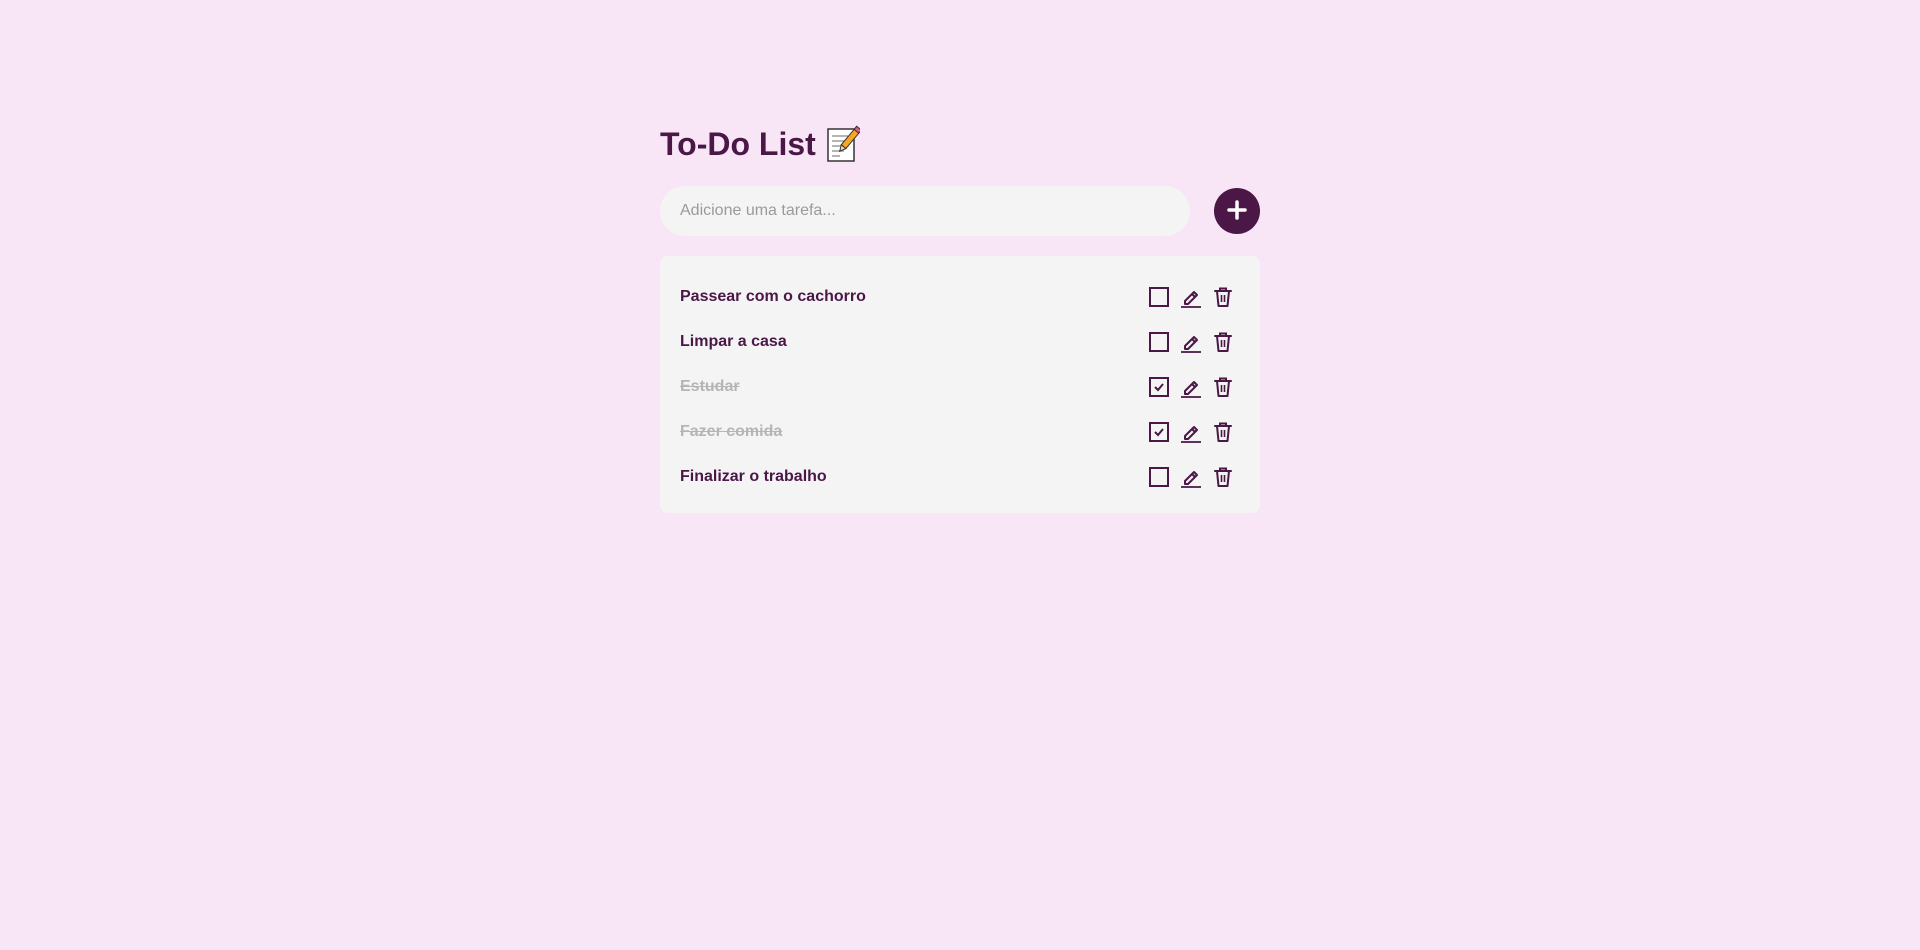 The height and width of the screenshot is (950, 1920). Describe the element at coordinates (960, 296) in the screenshot. I see `task-item: Passear com o cachorro` at that location.